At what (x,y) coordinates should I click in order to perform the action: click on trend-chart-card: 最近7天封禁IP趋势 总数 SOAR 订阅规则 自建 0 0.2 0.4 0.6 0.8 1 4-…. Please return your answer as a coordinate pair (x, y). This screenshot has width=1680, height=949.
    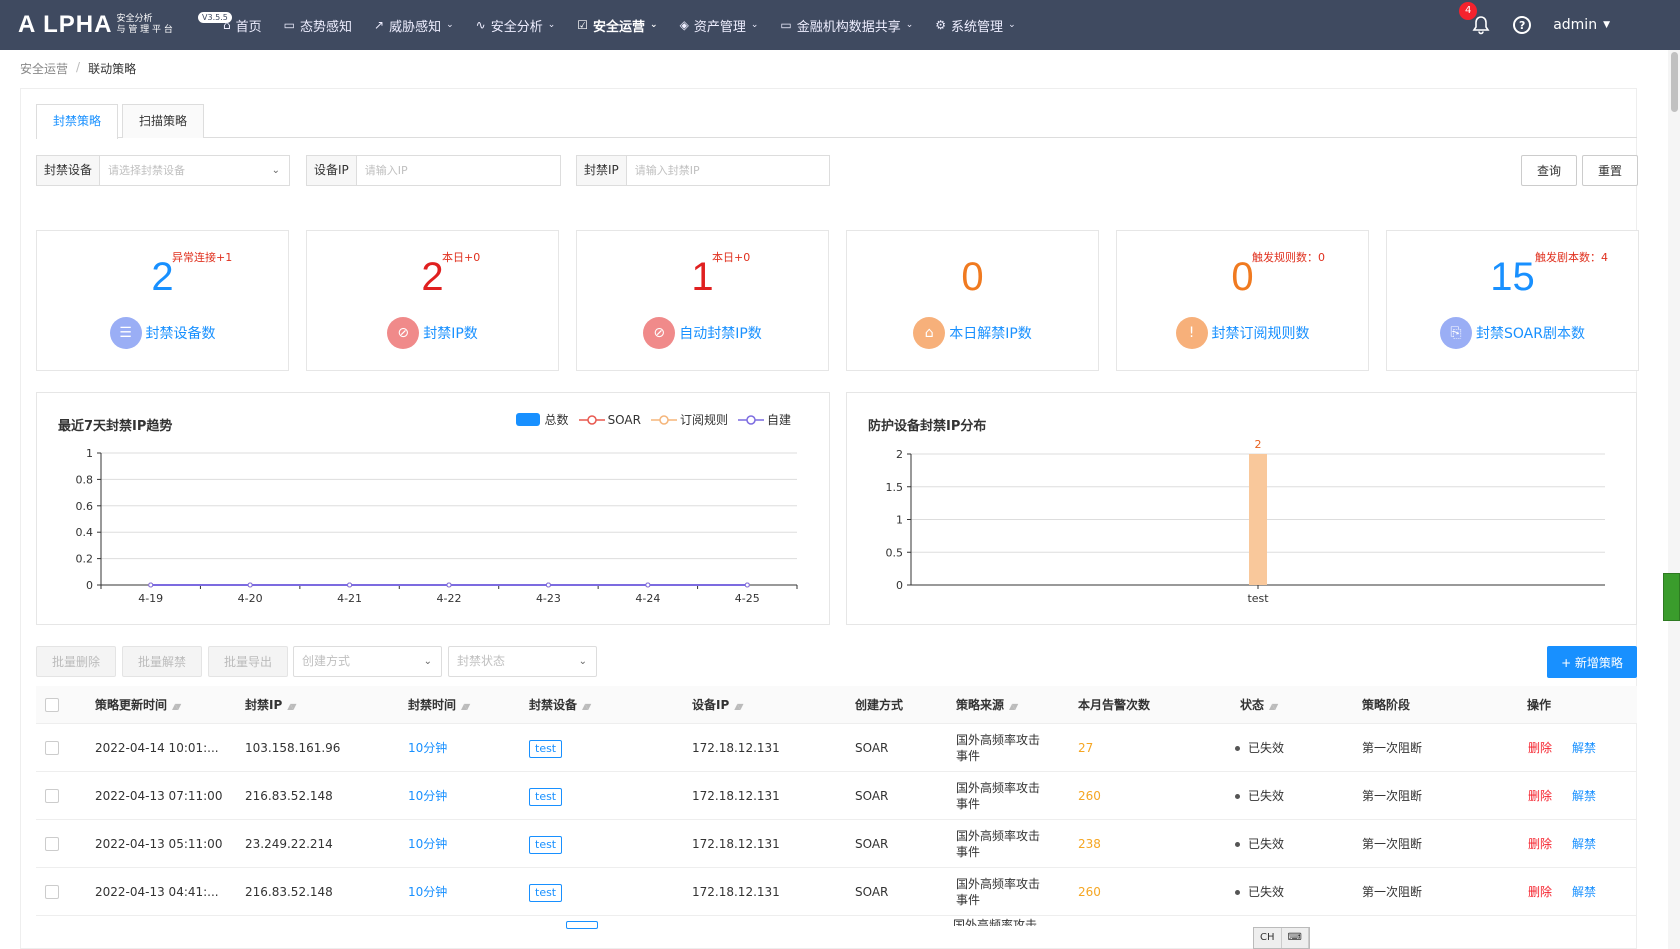
    Looking at the image, I should click on (433, 508).